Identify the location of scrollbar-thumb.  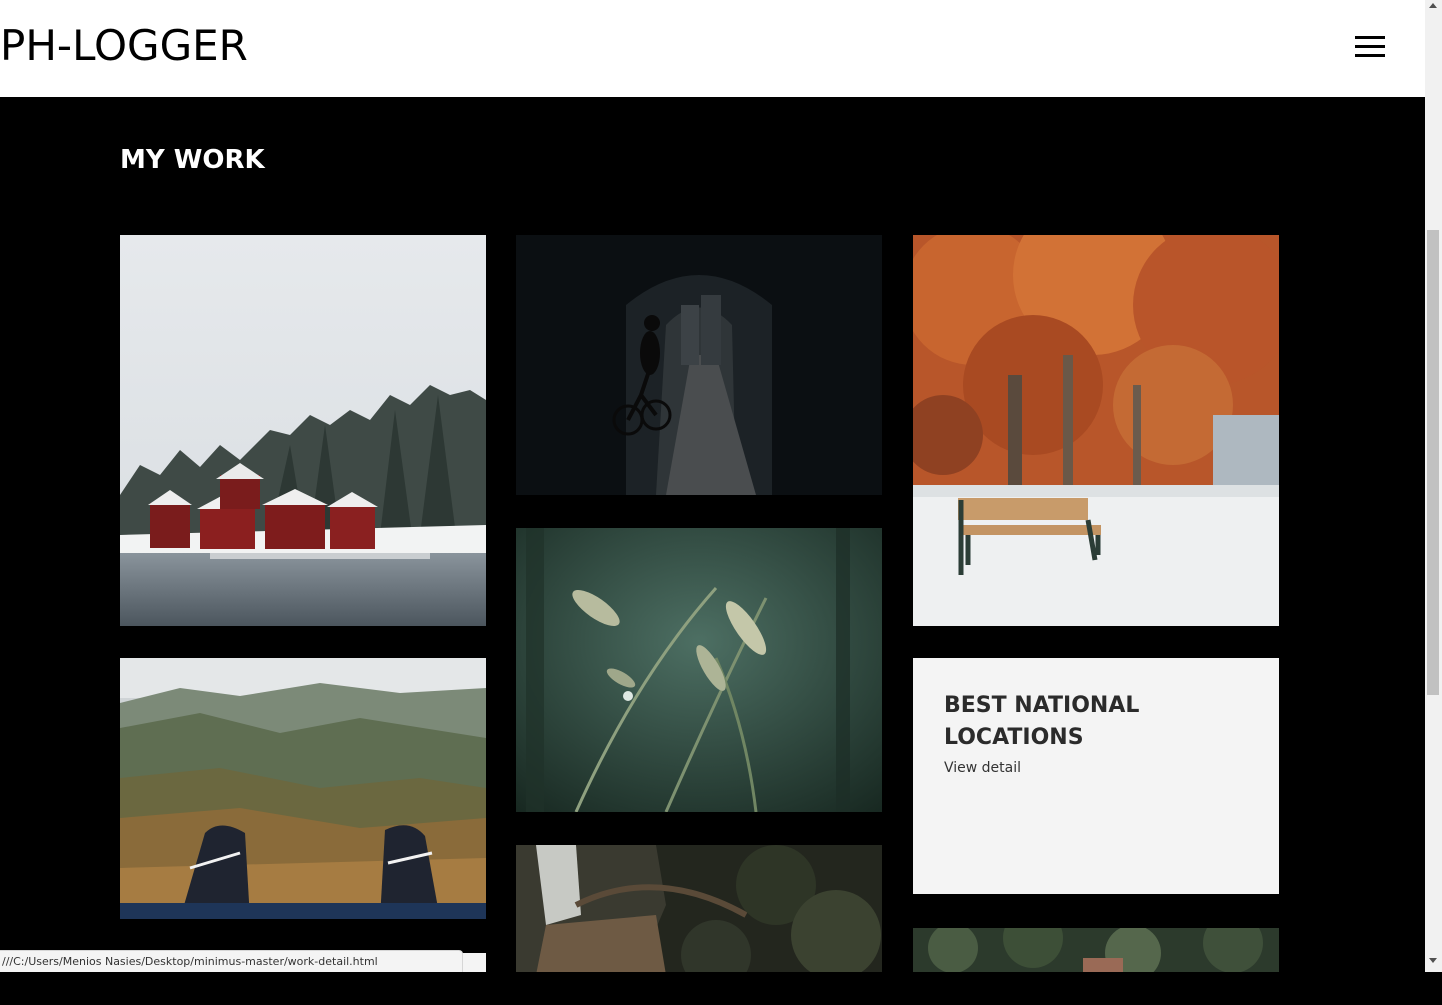
(1433, 462).